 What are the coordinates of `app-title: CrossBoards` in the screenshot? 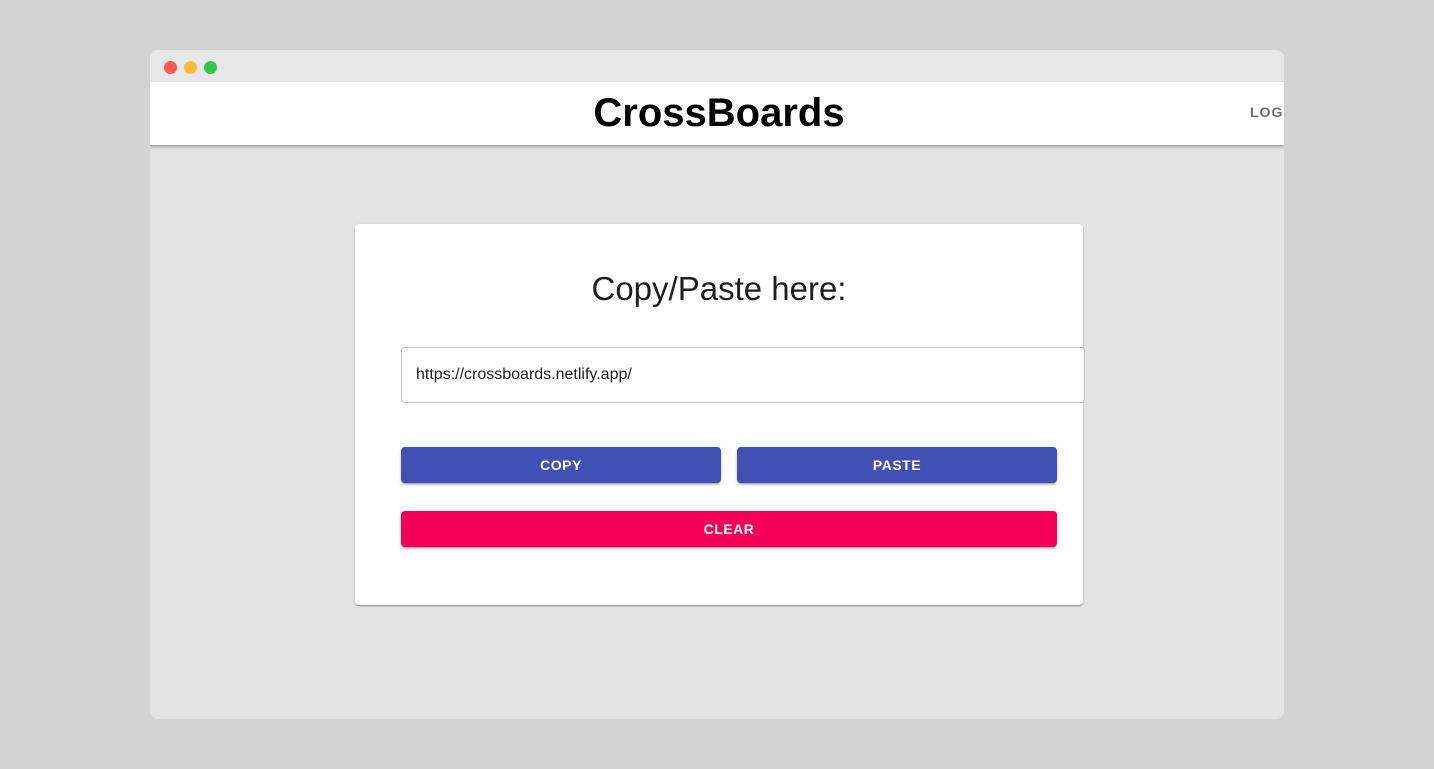 It's located at (719, 113).